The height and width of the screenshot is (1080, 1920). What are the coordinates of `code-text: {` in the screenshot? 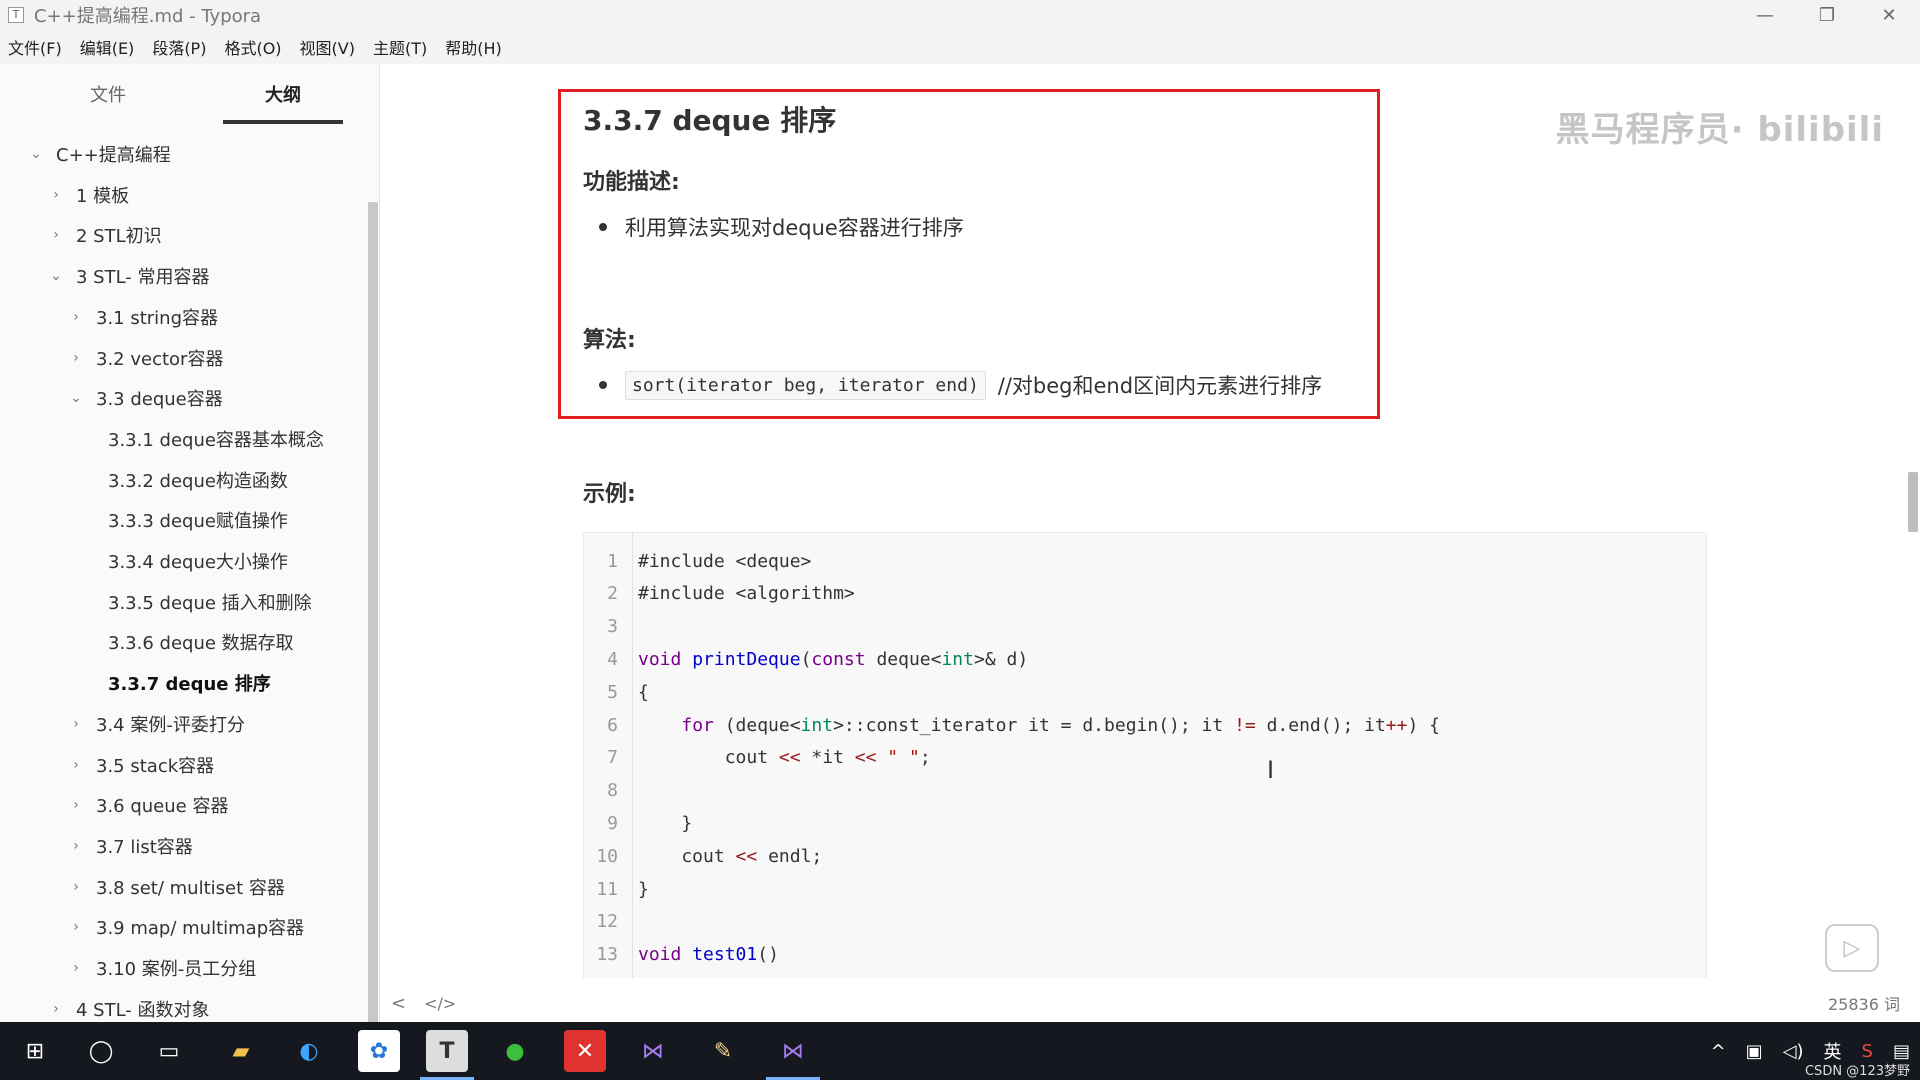 It's located at (643, 692).